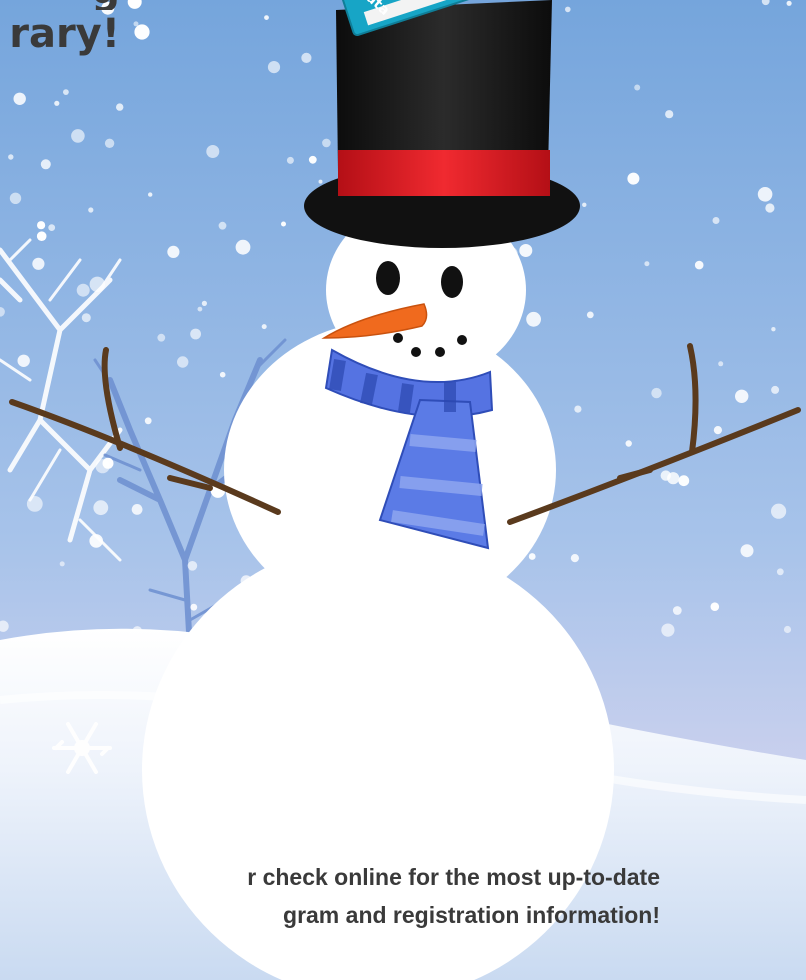 The image size is (806, 980). I want to click on footer-line-1: r check online for the most up-to-date, so click(453, 877).